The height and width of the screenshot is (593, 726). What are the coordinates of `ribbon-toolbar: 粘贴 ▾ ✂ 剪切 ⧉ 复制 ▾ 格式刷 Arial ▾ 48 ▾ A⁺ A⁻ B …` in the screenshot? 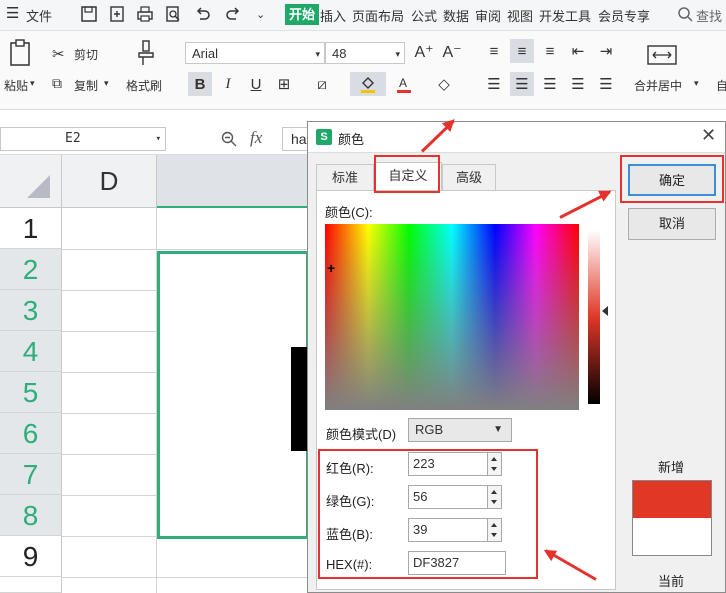 It's located at (363, 70).